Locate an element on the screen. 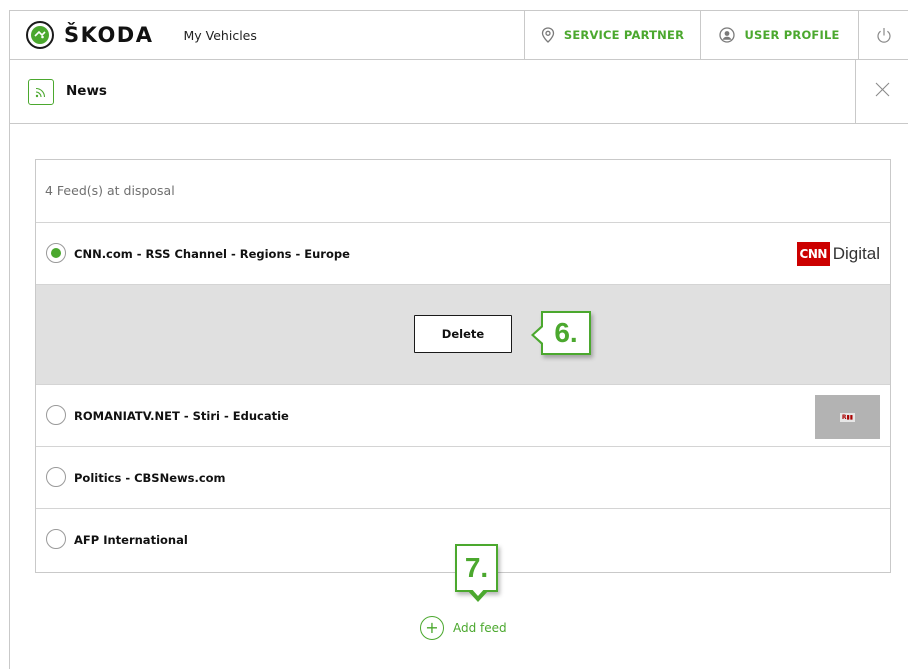  step-number: 7. is located at coordinates (476, 567).